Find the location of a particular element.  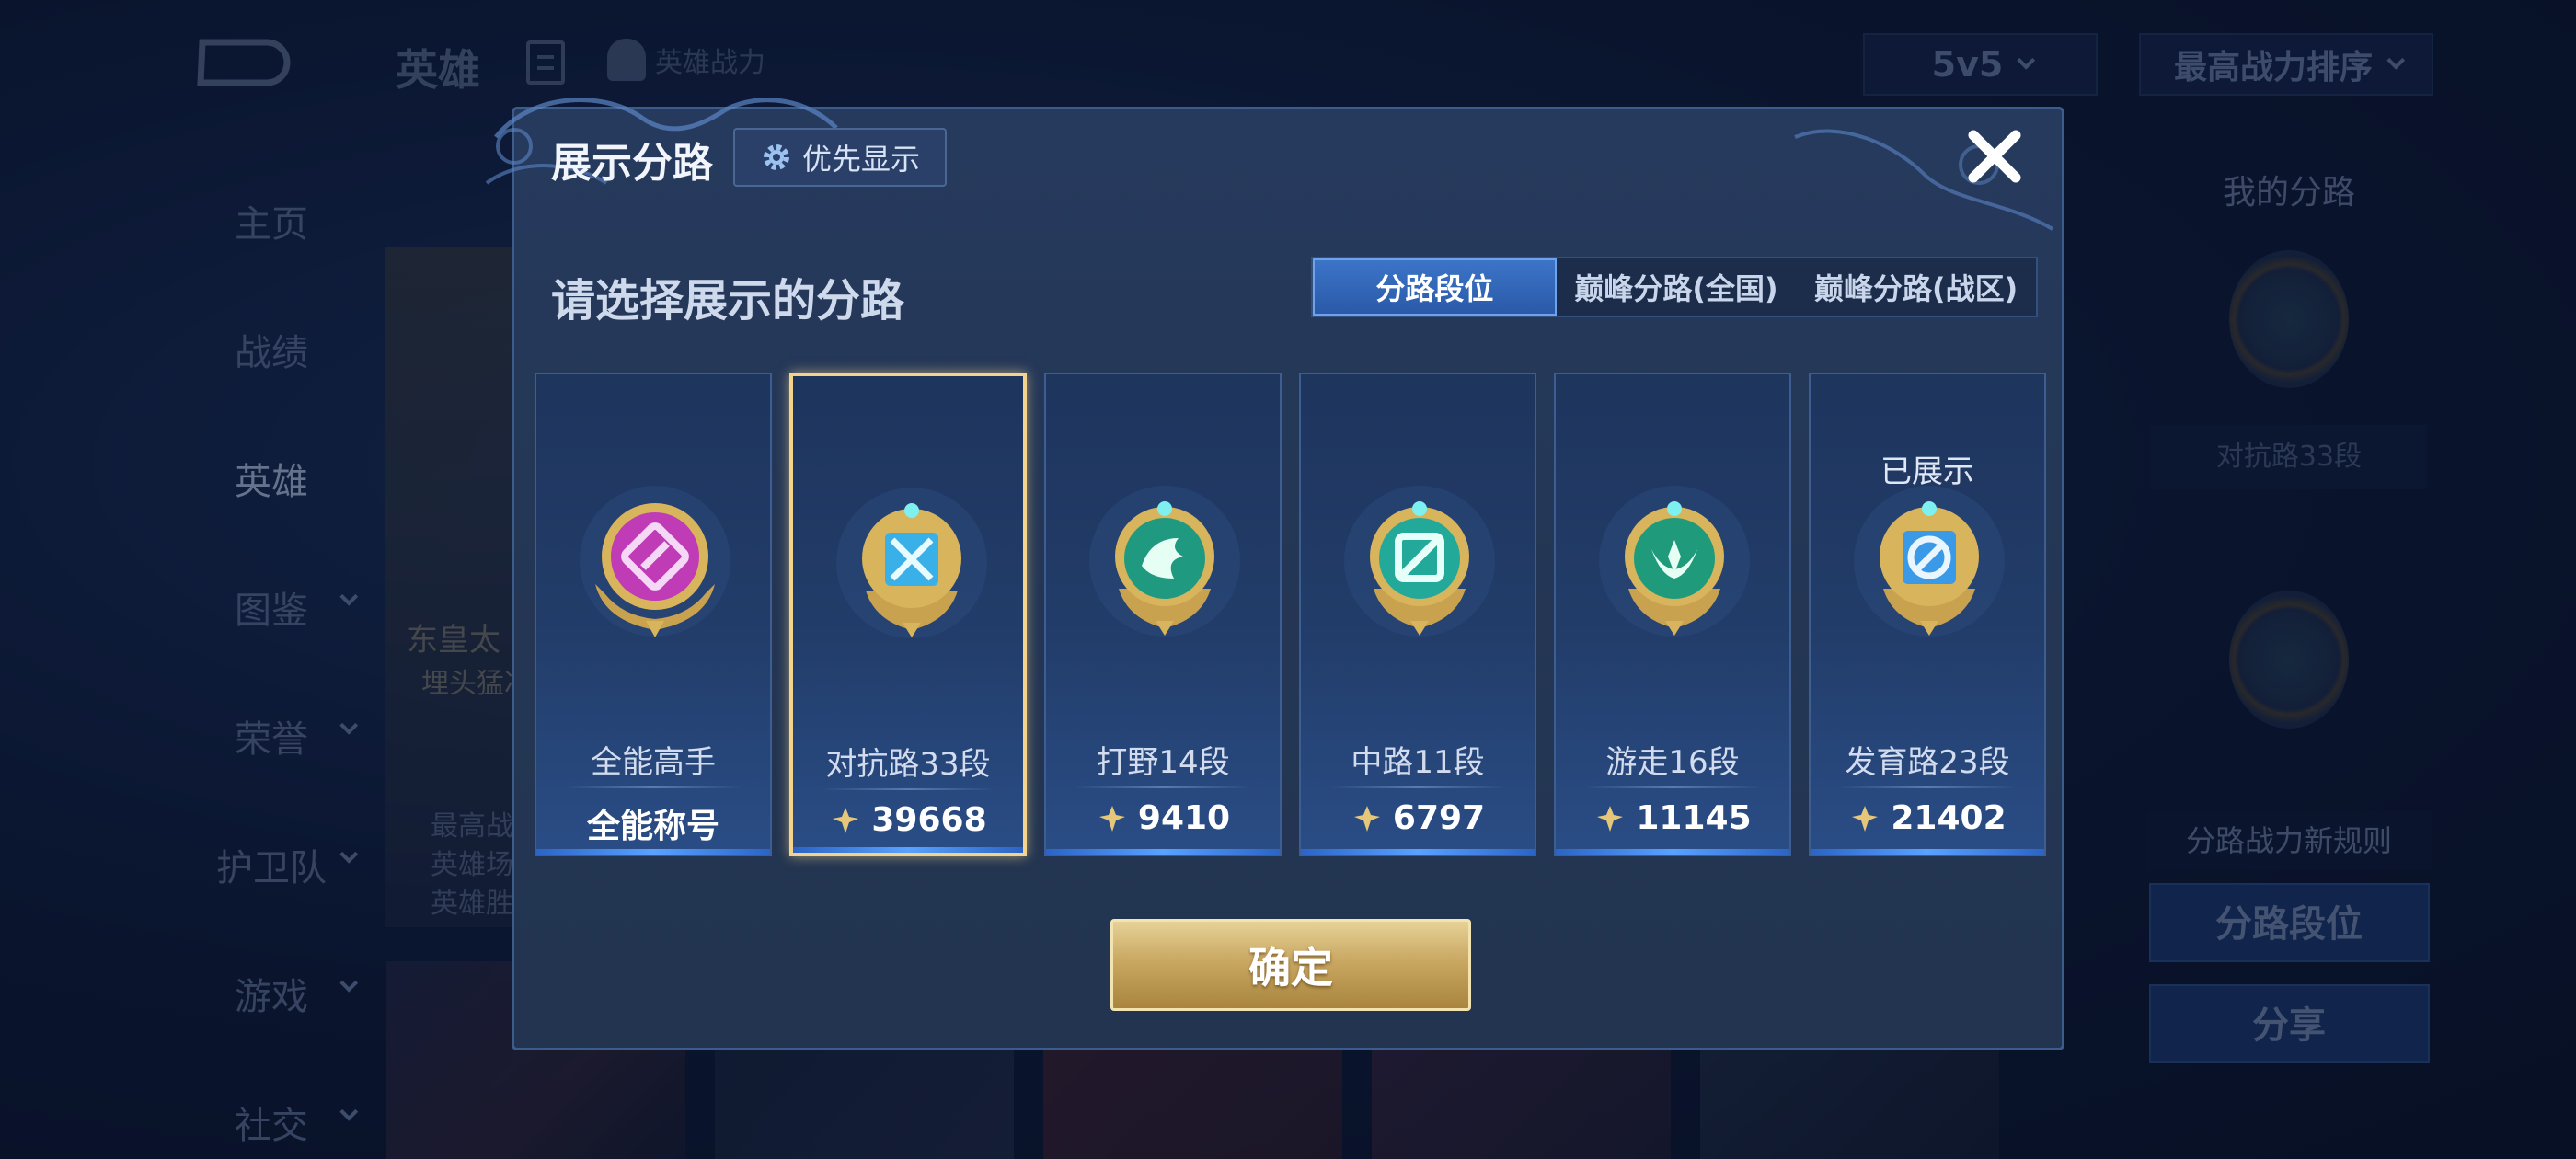

modal-subtitle: 请选择展示的分路 is located at coordinates (728, 301).